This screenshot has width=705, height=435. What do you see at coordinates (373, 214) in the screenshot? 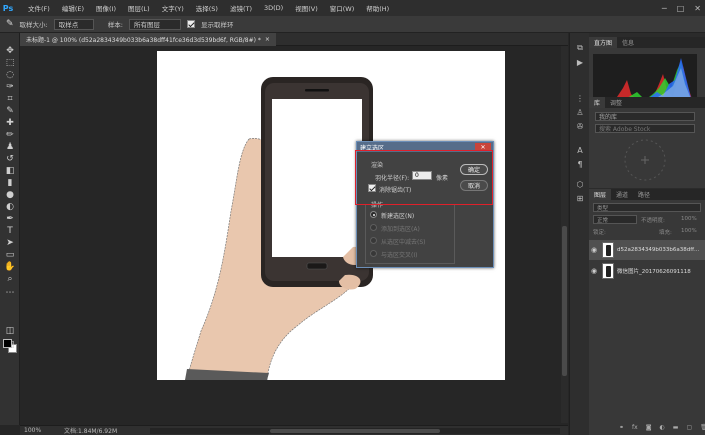
I see `new-selection-radio` at bounding box center [373, 214].